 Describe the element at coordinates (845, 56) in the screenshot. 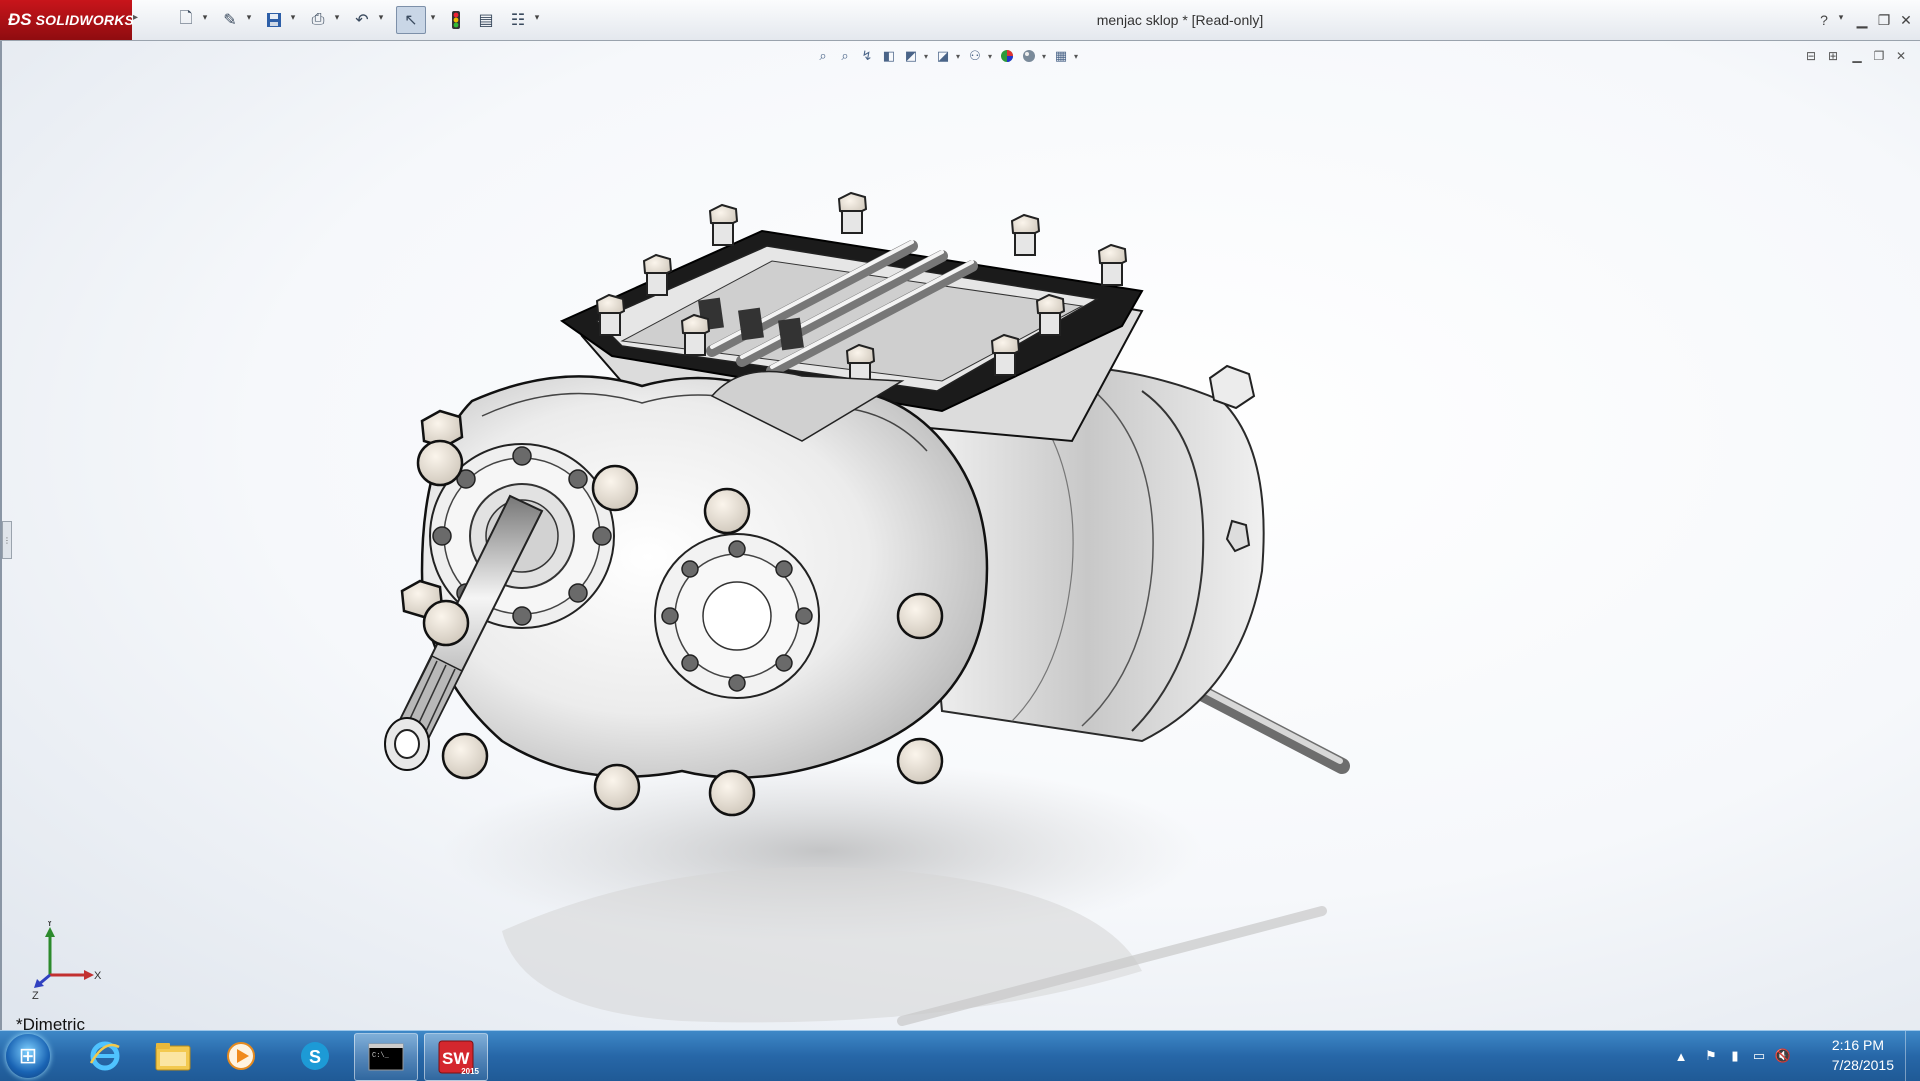

I see `zoom-to-area-icon: ⌕` at that location.